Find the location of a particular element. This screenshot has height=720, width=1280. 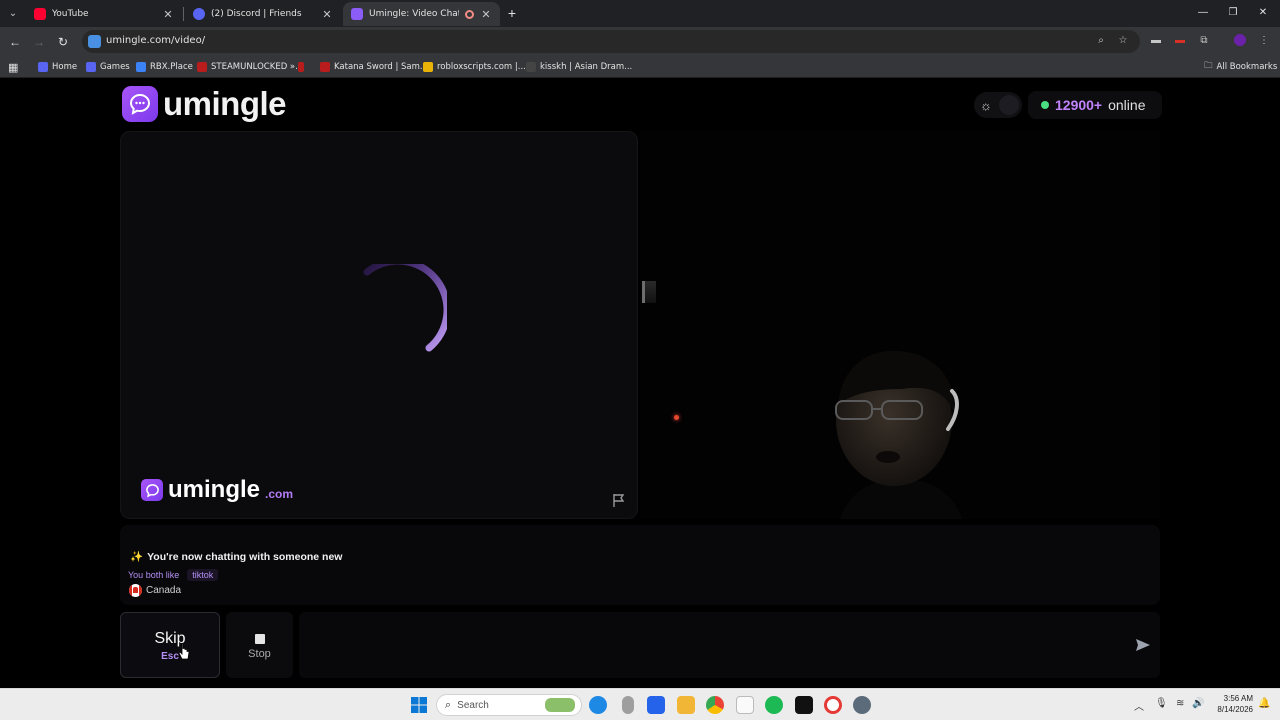

watermark-domain: .com is located at coordinates (279, 494).